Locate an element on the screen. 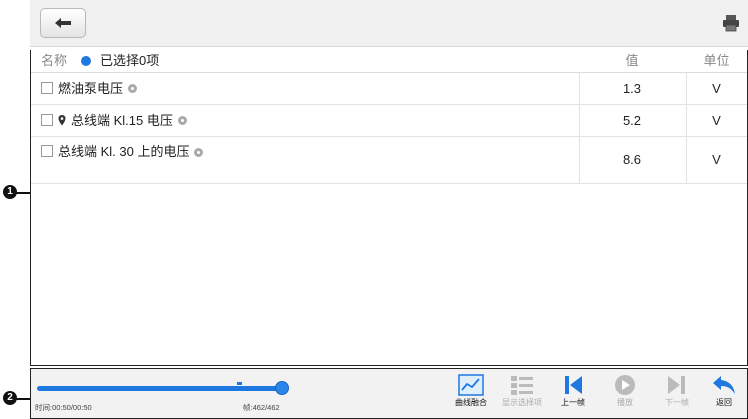 This screenshot has height=419, width=748. line-chart-icon is located at coordinates (471, 385).